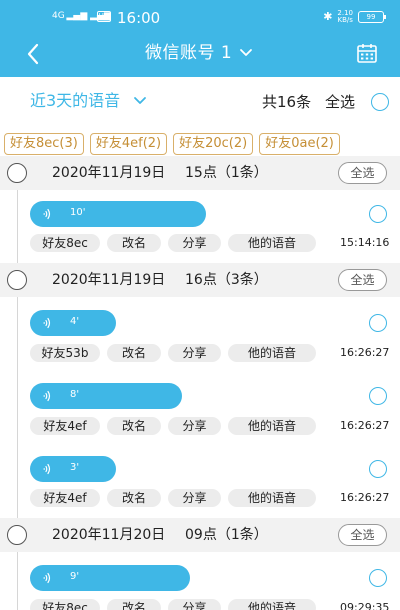 This screenshot has width=400, height=610. What do you see at coordinates (75, 394) in the screenshot?
I see `voice-duration: 8'` at bounding box center [75, 394].